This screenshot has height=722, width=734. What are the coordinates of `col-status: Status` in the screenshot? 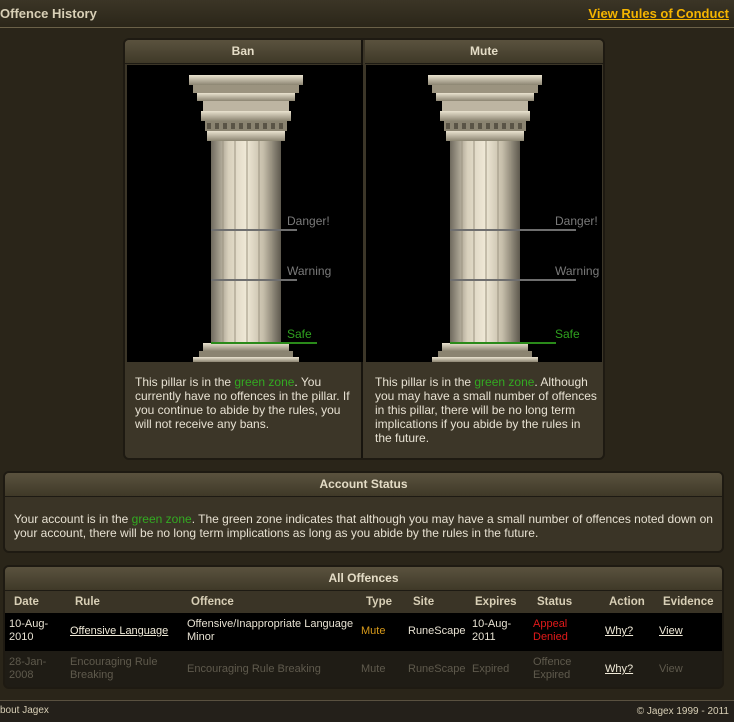 It's located at (555, 602).